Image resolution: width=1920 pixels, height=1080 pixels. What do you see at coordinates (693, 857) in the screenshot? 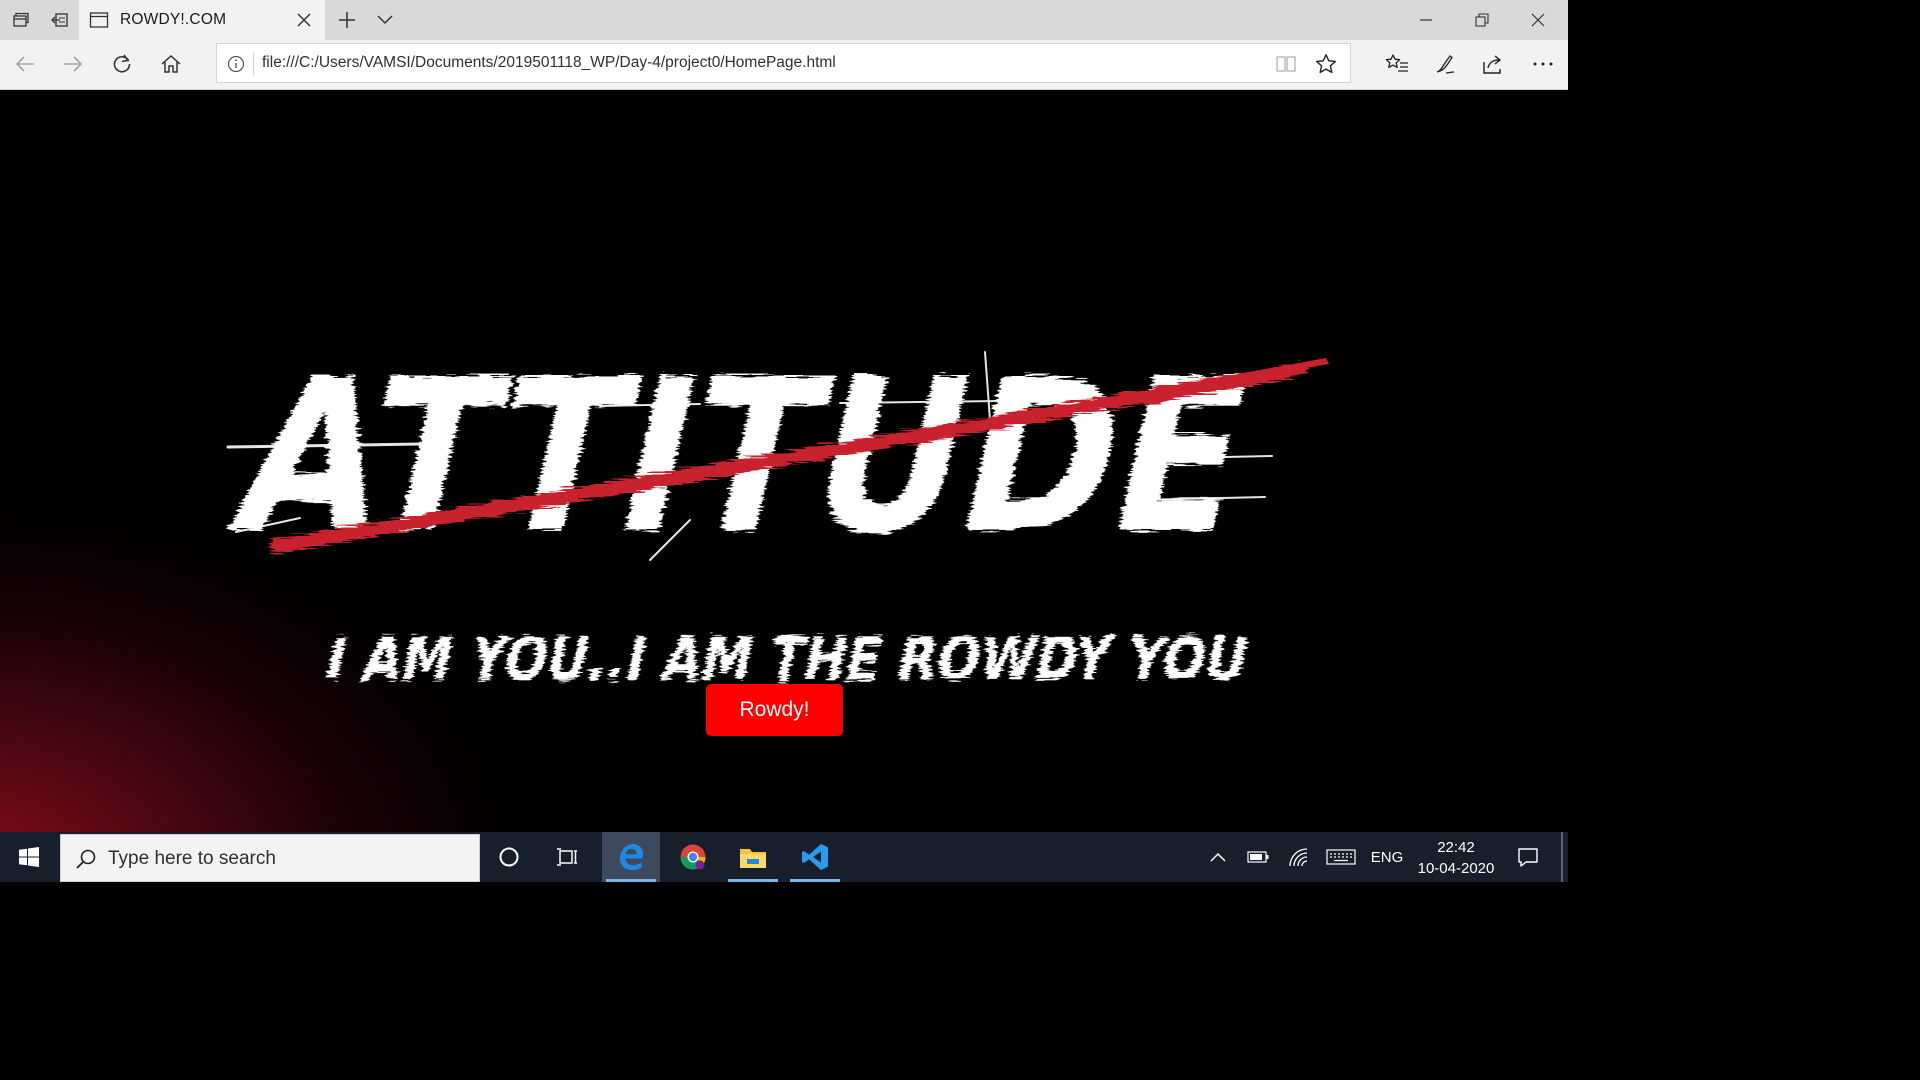
I see `chrome-icon` at bounding box center [693, 857].